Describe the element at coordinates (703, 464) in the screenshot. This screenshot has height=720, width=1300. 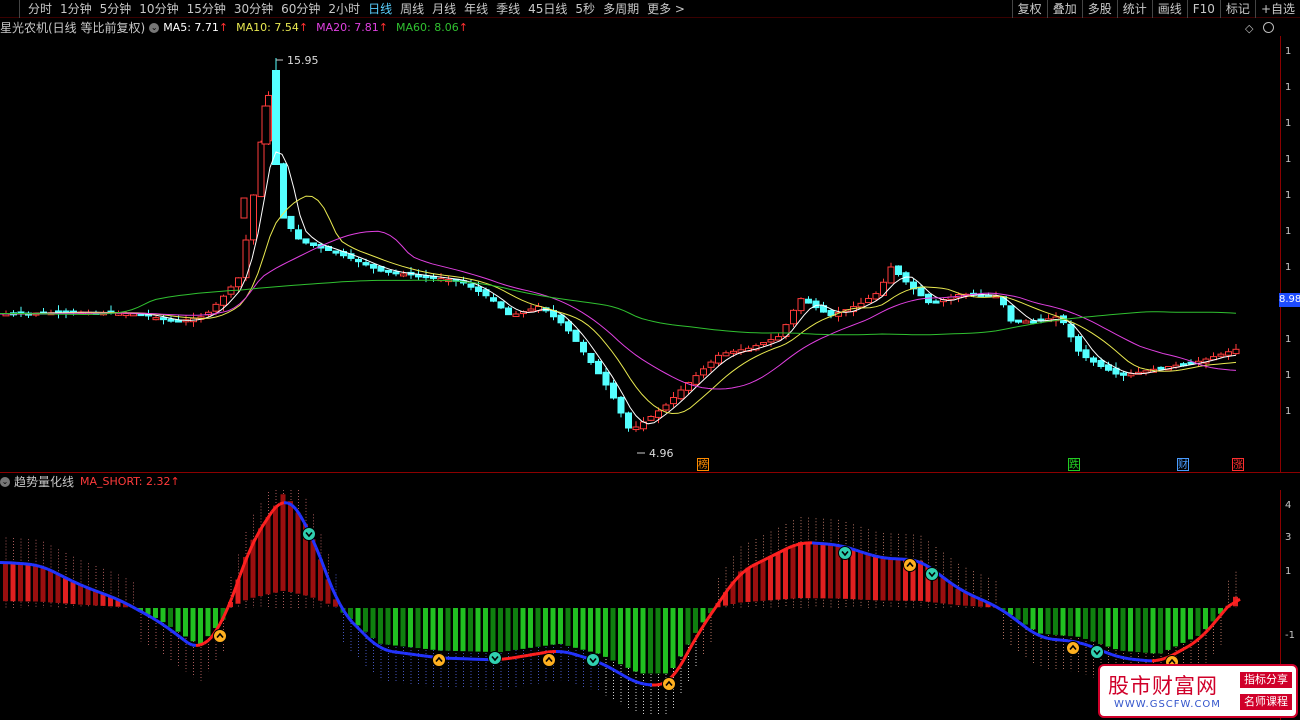
I see `event-marker: 榜` at that location.